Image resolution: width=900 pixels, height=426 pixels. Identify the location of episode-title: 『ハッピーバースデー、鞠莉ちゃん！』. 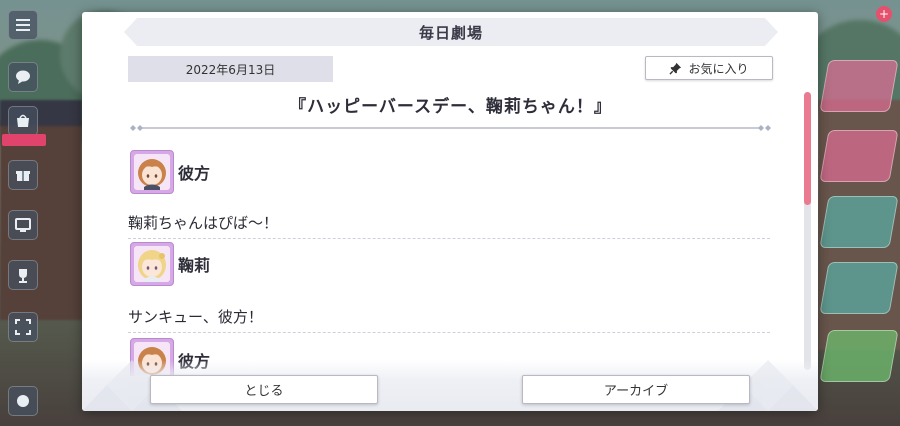
(450, 107).